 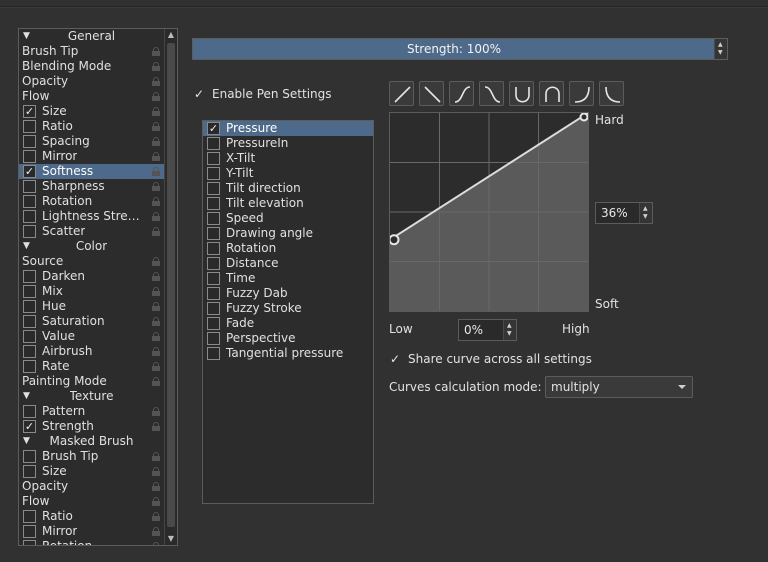 I want to click on option-row-size: ✓ Size, so click(x=91, y=111).